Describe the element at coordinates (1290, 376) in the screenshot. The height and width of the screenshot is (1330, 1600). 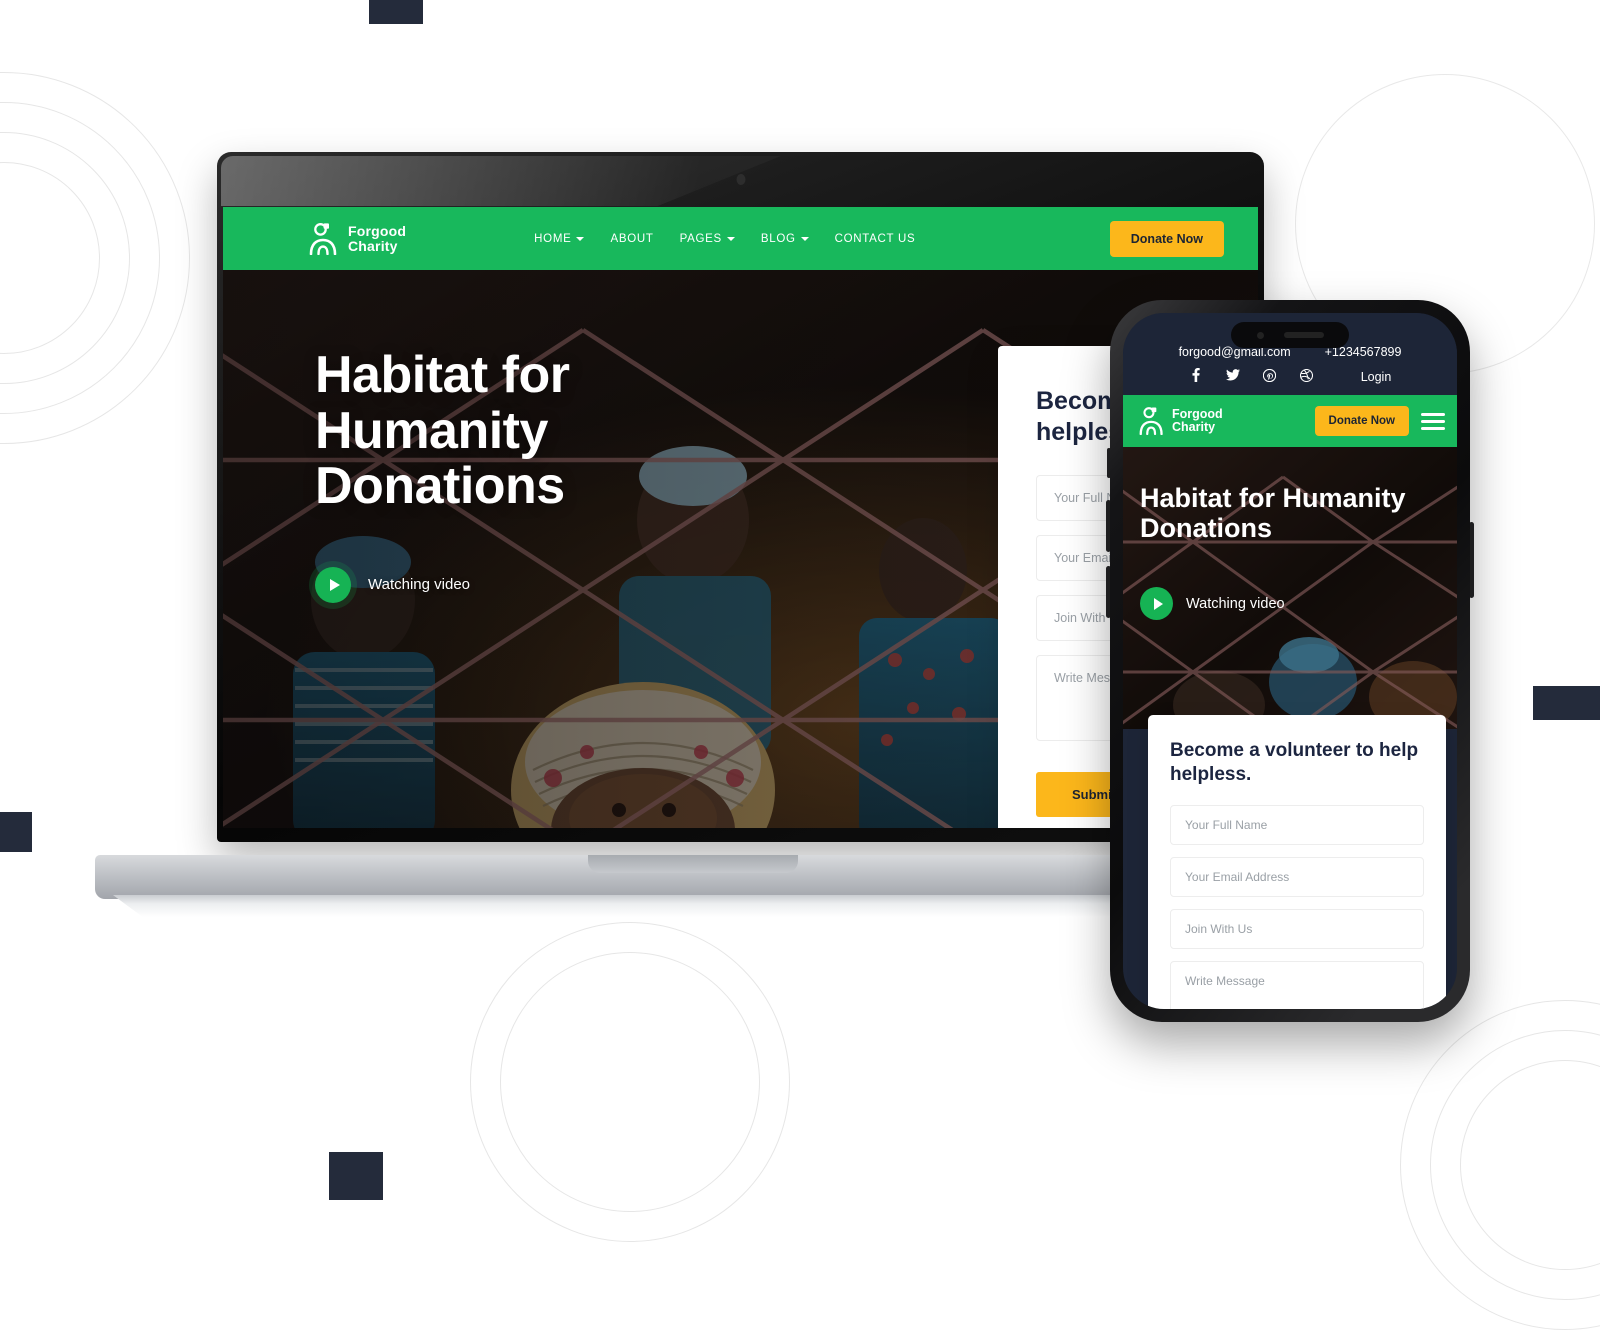
I see `mobile-social-row: Login` at that location.